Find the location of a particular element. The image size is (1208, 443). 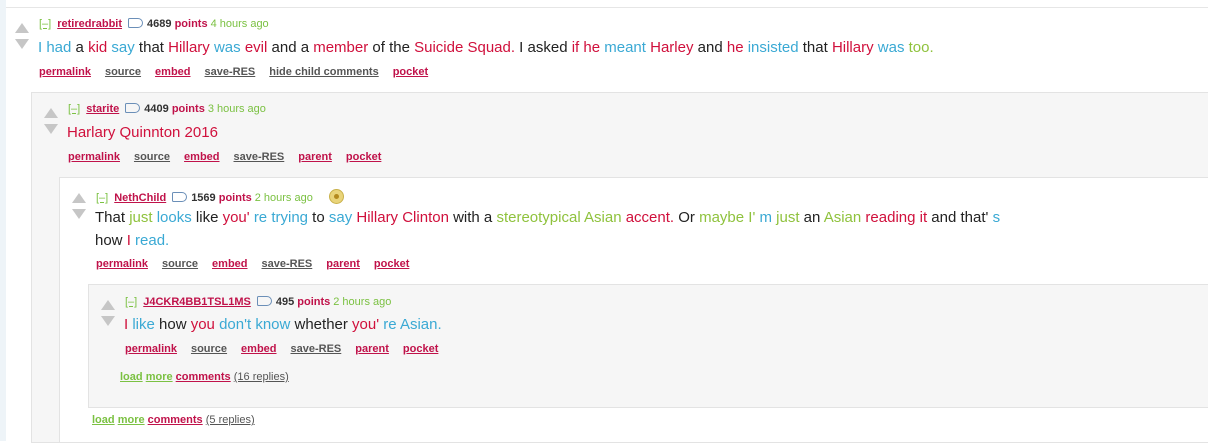

load-more-comments: load more comments (16 replies) is located at coordinates (204, 377).